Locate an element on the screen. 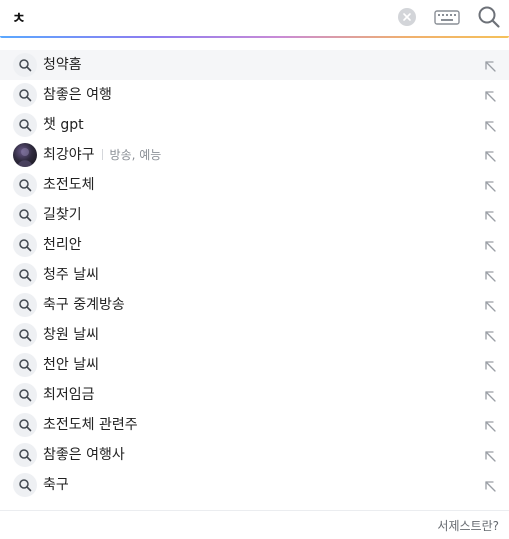 This screenshot has height=539, width=509. suggestion-category: 방송, 예능 is located at coordinates (135, 155).